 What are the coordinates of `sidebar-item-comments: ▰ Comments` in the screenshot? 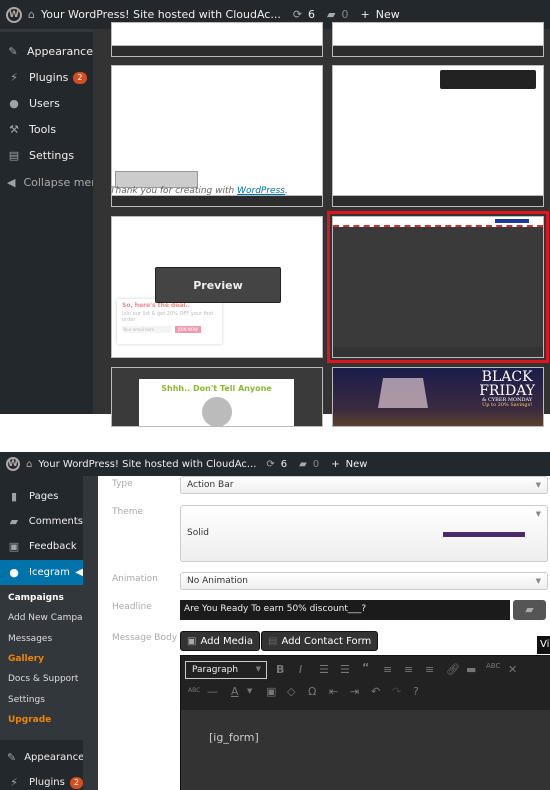 It's located at (41, 521).